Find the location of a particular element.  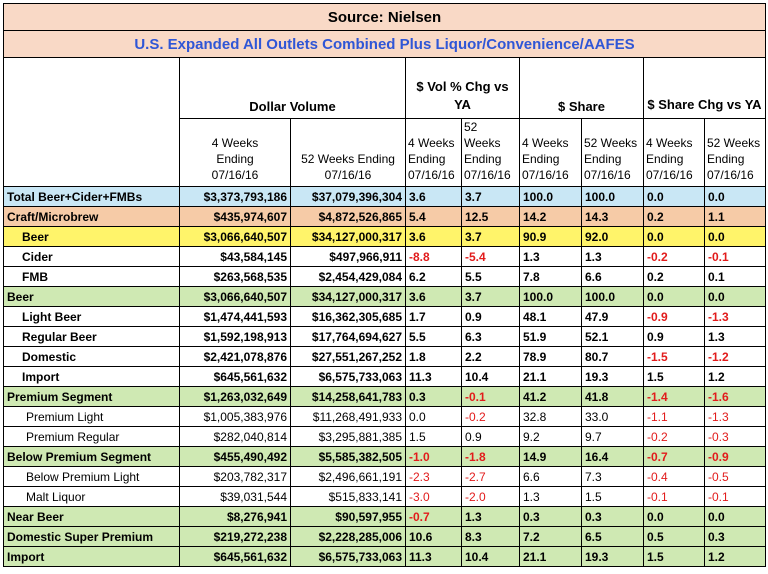

cell-sh52: 41.8 is located at coordinates (612, 396).